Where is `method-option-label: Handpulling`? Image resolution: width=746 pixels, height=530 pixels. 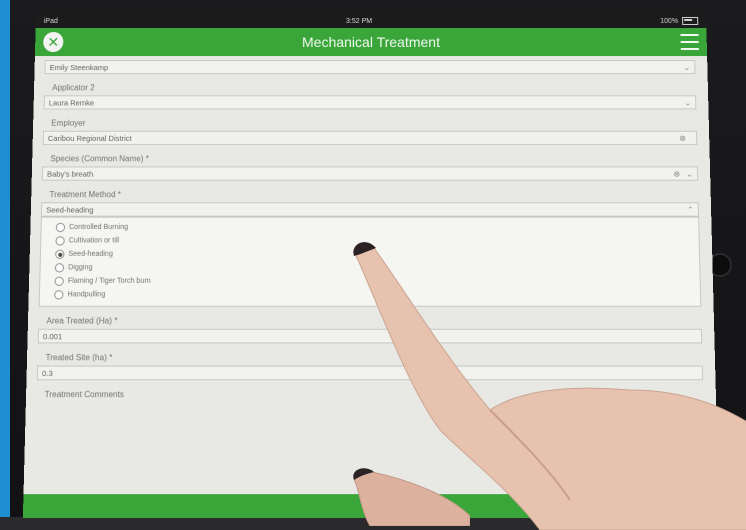 method-option-label: Handpulling is located at coordinates (86, 294).